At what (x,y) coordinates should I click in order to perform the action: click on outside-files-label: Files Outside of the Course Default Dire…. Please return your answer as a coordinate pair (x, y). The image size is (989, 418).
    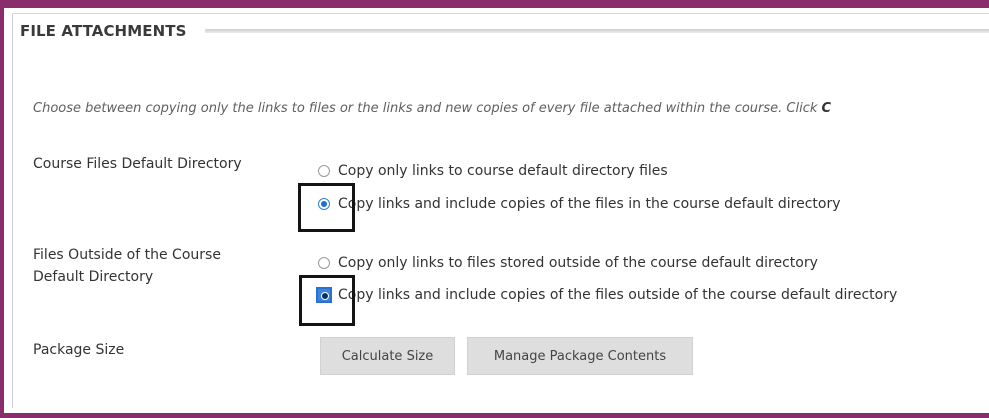
    Looking at the image, I should click on (127, 266).